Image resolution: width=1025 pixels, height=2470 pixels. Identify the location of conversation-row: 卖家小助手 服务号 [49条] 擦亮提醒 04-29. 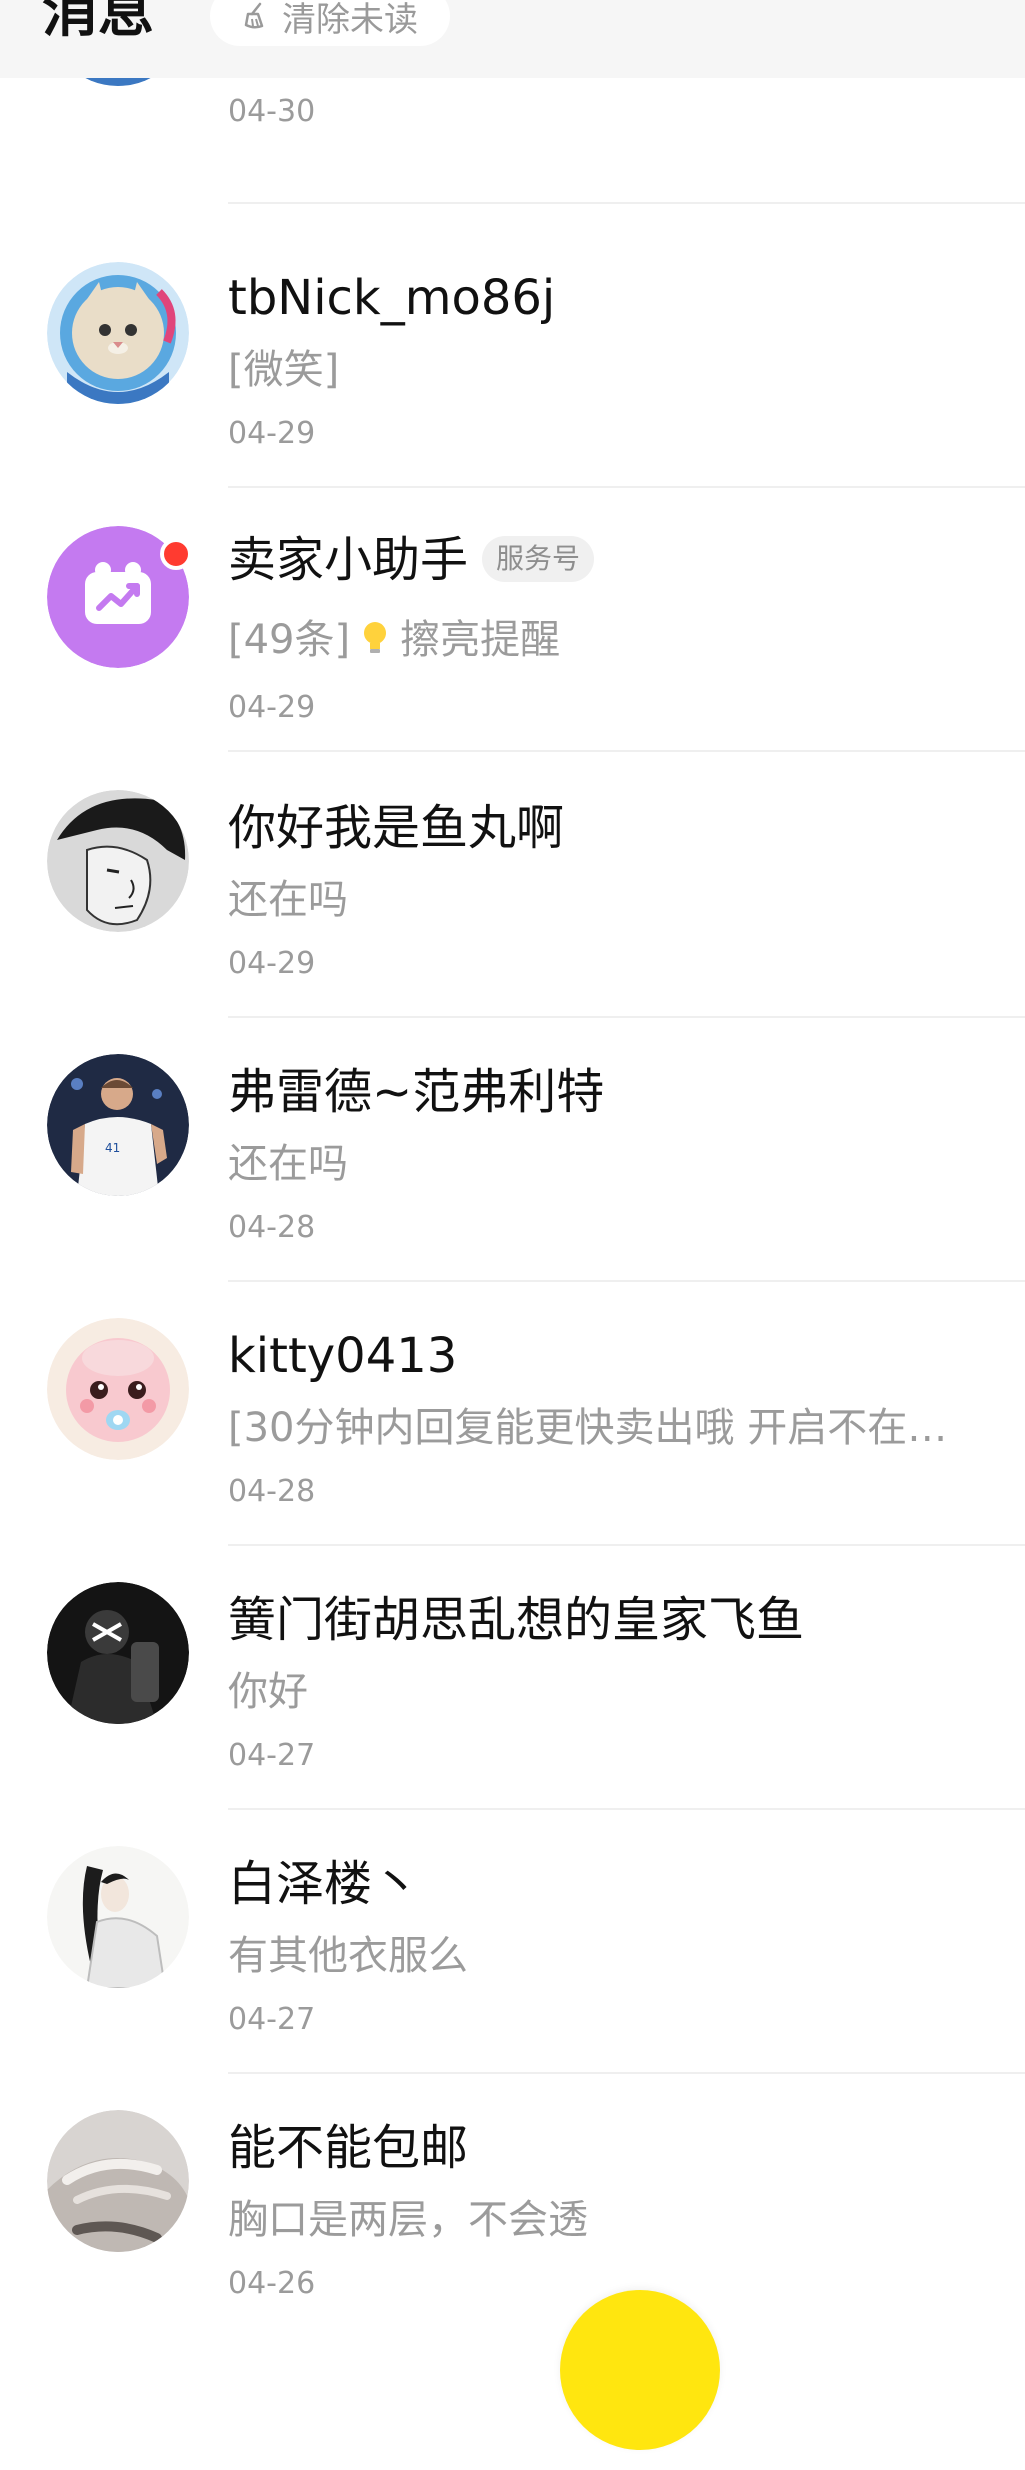
(512, 619).